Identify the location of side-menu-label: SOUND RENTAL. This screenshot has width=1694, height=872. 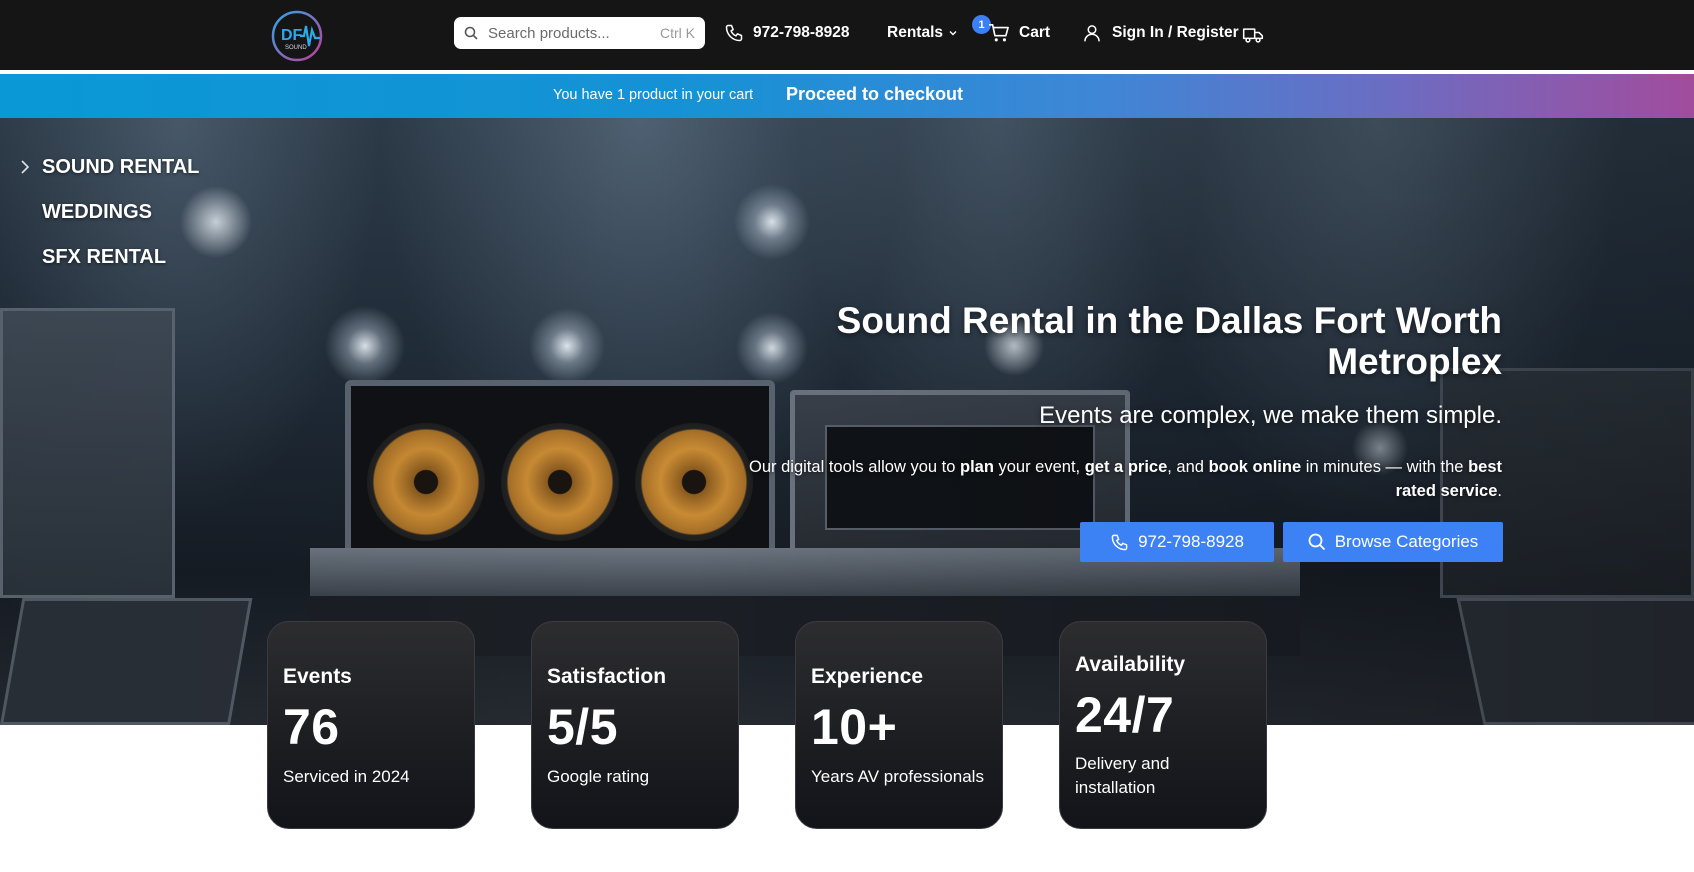
(121, 167).